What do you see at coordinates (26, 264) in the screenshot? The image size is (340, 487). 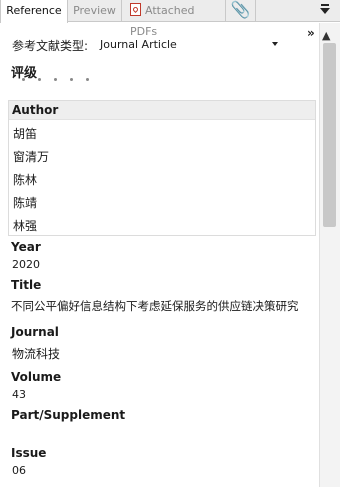 I see `year-value: 2020` at bounding box center [26, 264].